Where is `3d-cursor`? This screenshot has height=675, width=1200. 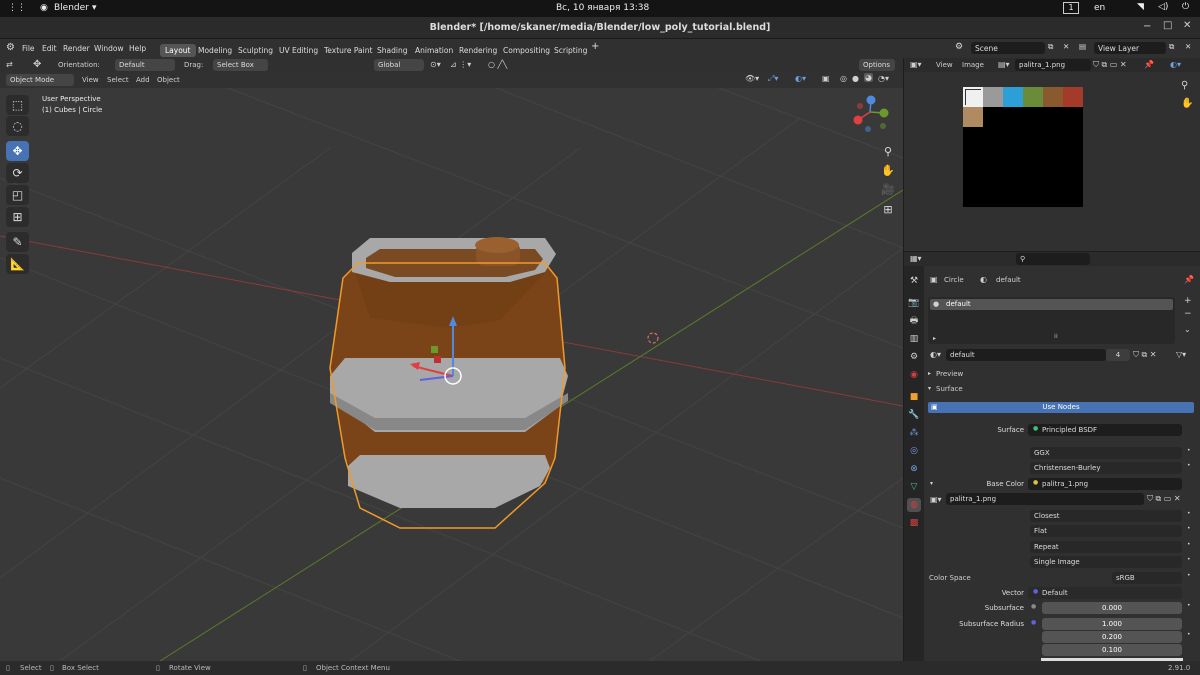 3d-cursor is located at coordinates (653, 338).